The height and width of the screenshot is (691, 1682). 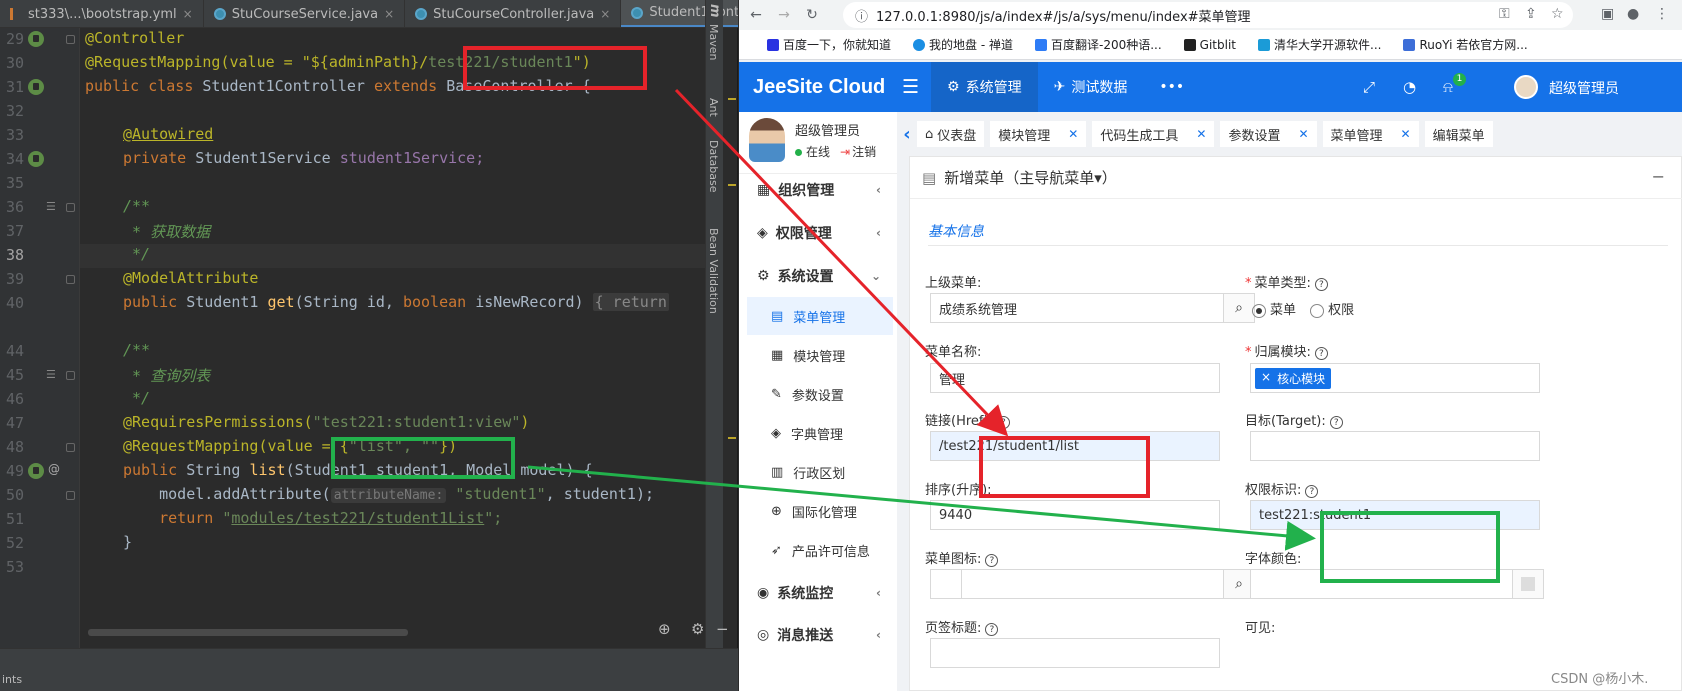 I want to click on remove-icon: ×, so click(x=1266, y=378).